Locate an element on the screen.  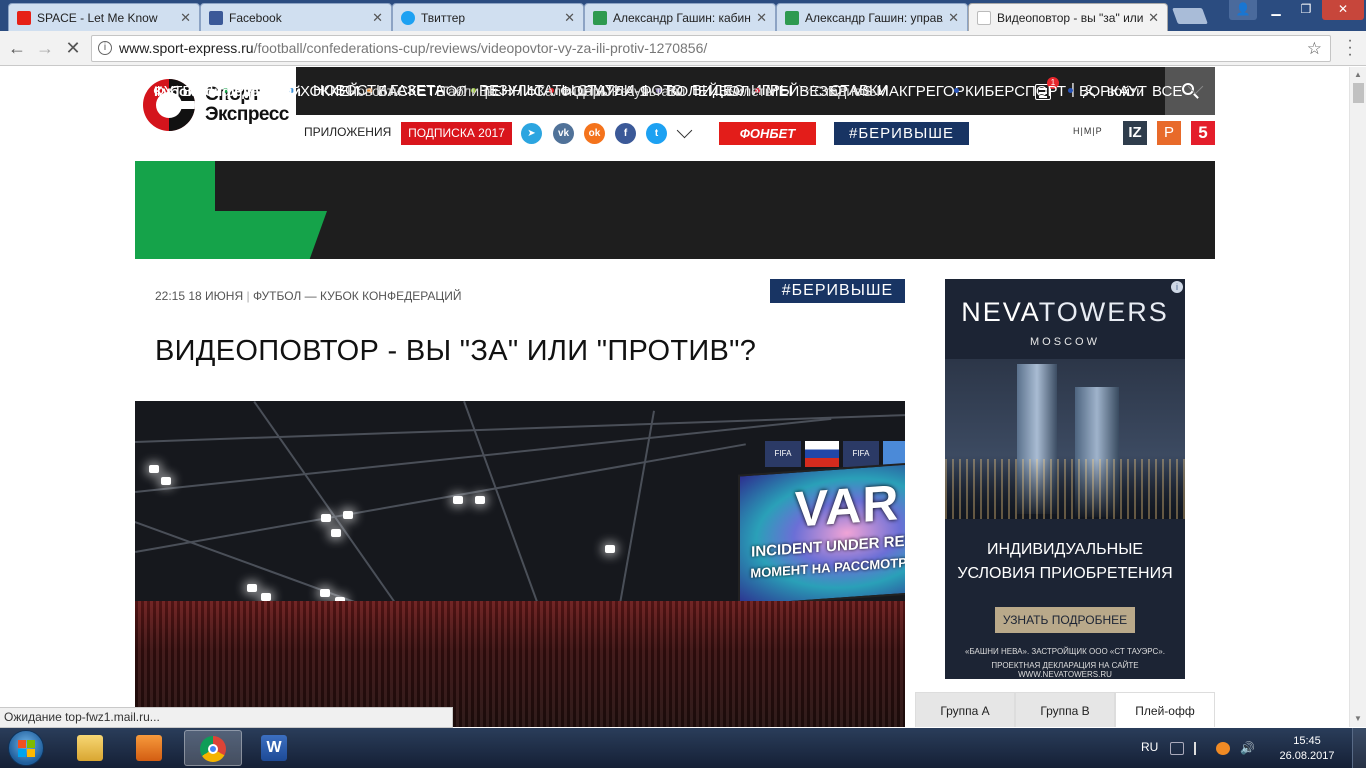
folder-icon is located at coordinates (90, 748).